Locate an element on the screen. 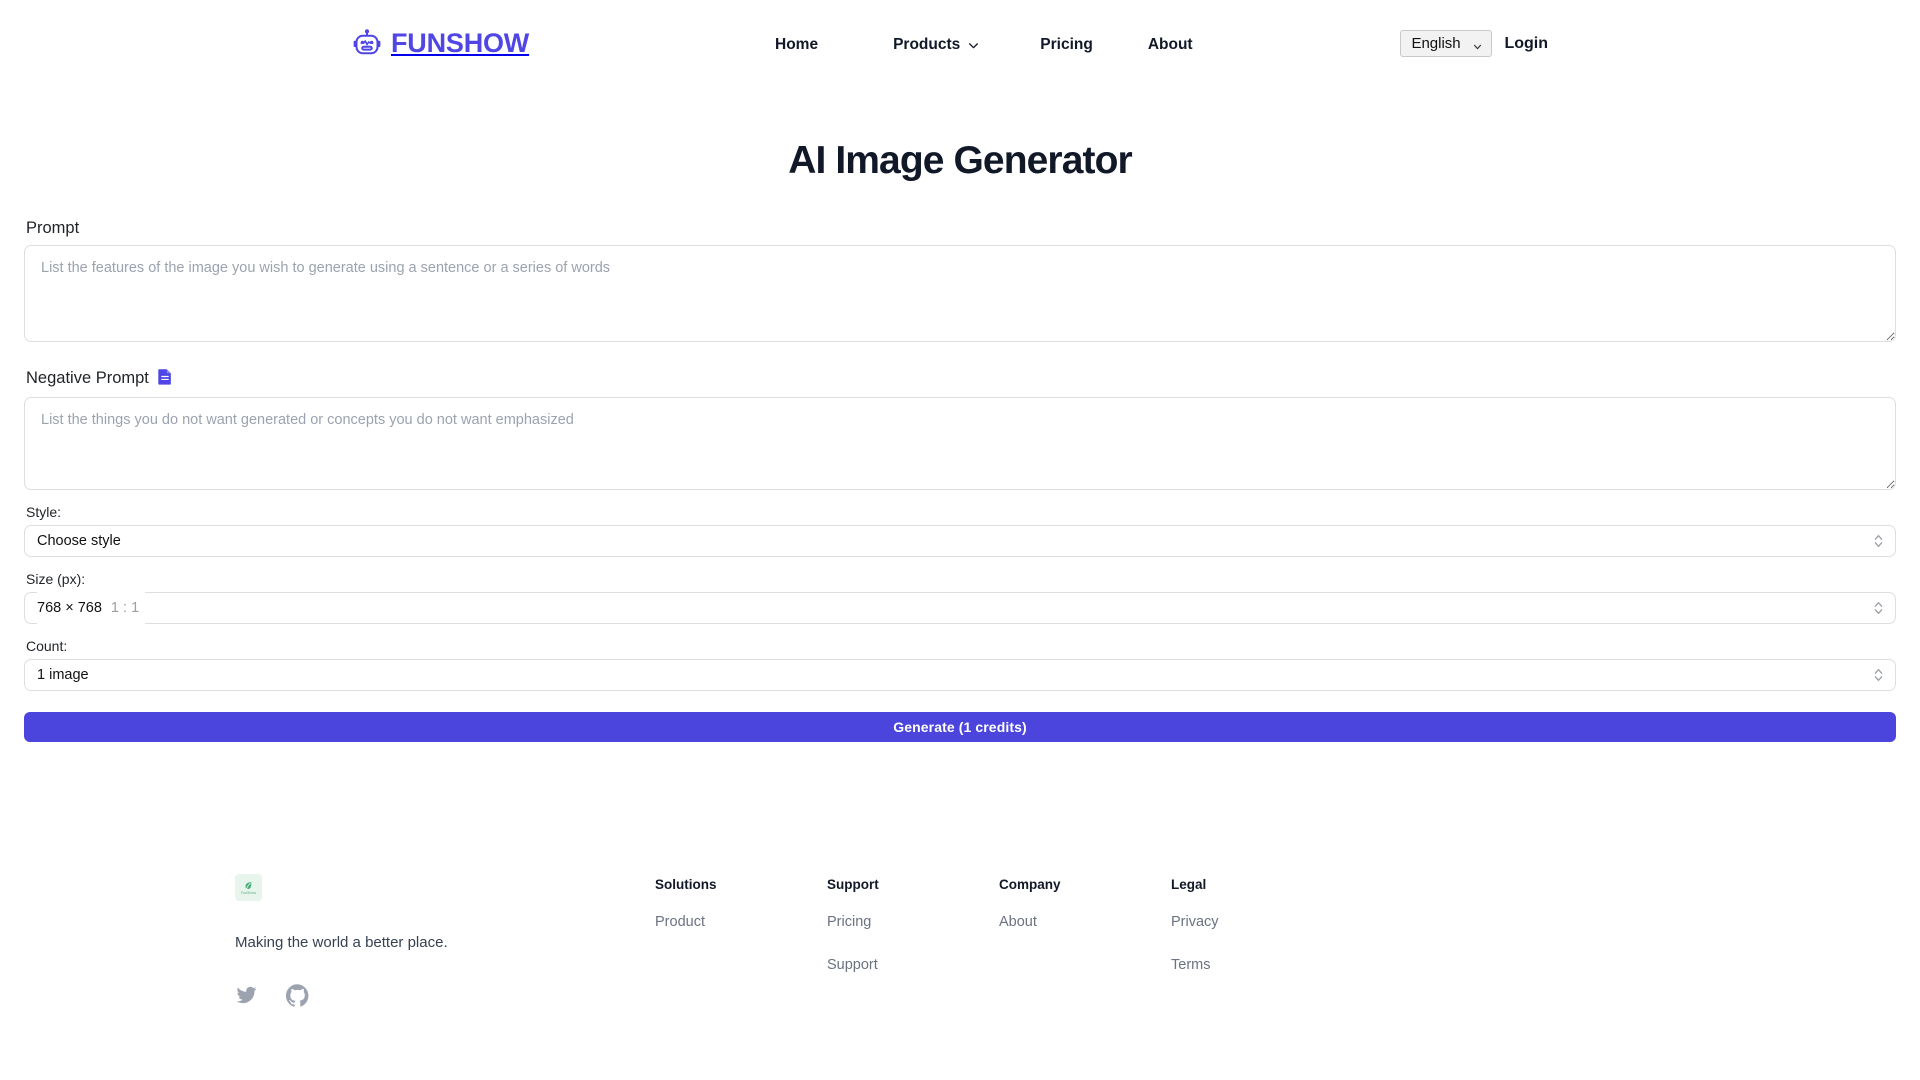  negative-prompt-input is located at coordinates (960, 443).